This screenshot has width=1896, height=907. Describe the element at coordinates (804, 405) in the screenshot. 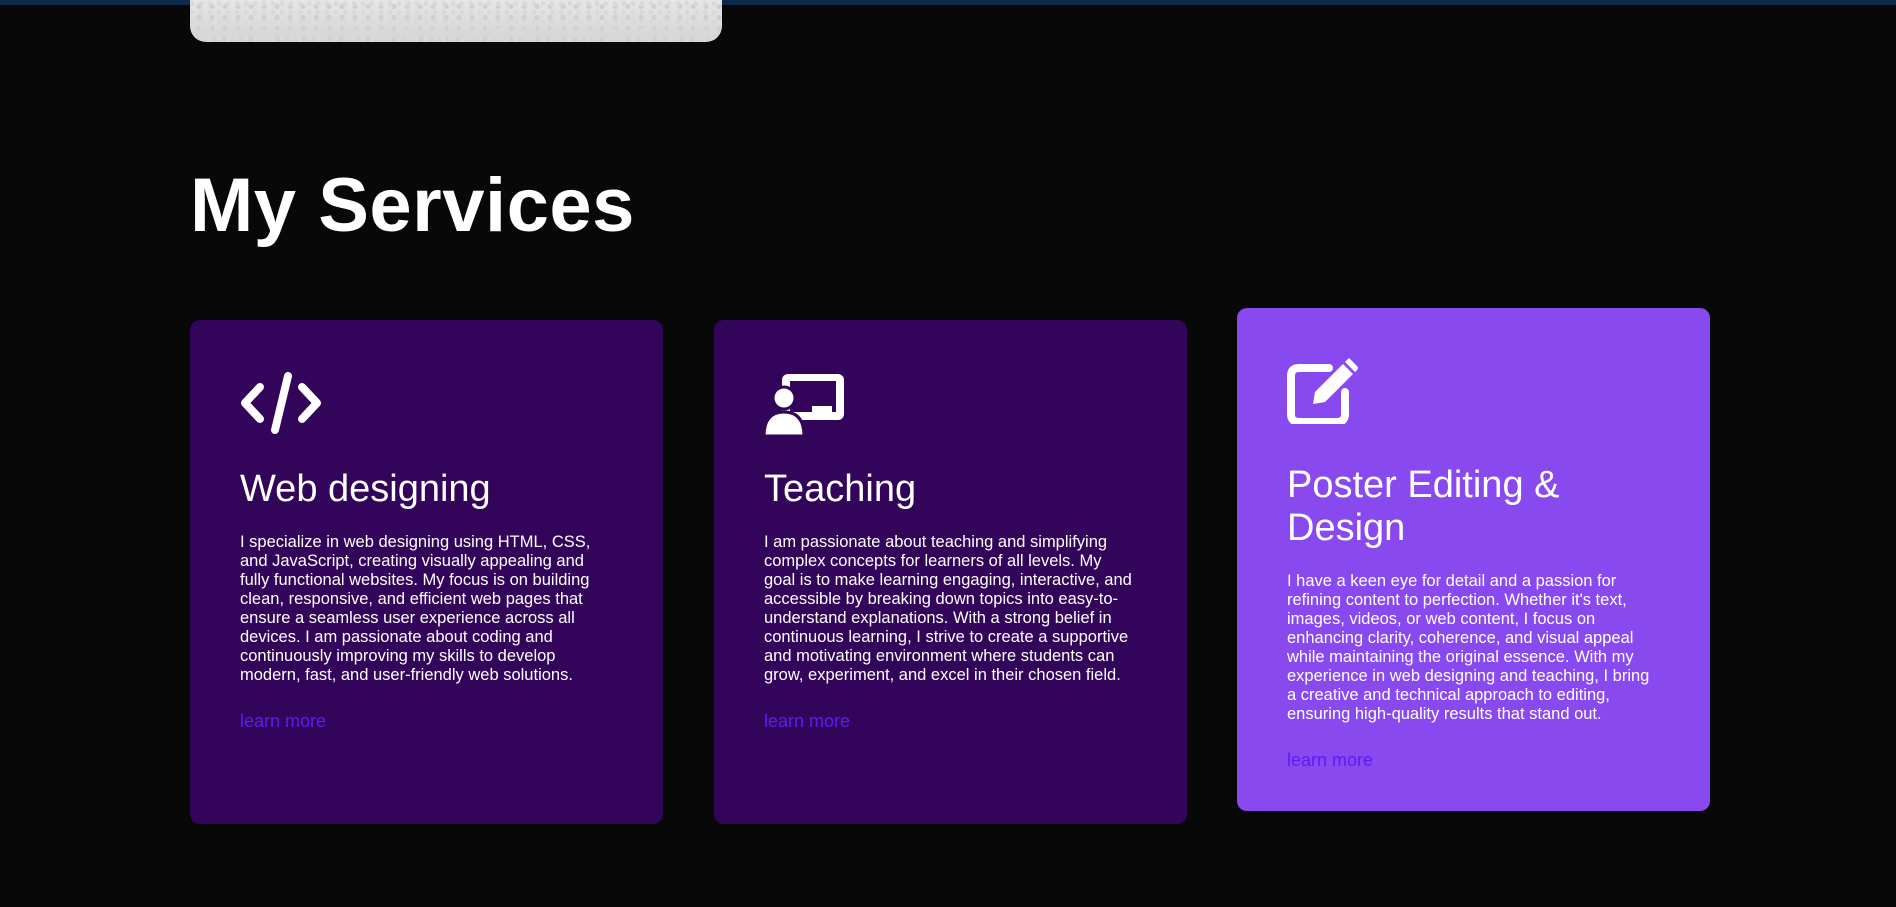

I see `chalkboard-teacher-icon` at that location.